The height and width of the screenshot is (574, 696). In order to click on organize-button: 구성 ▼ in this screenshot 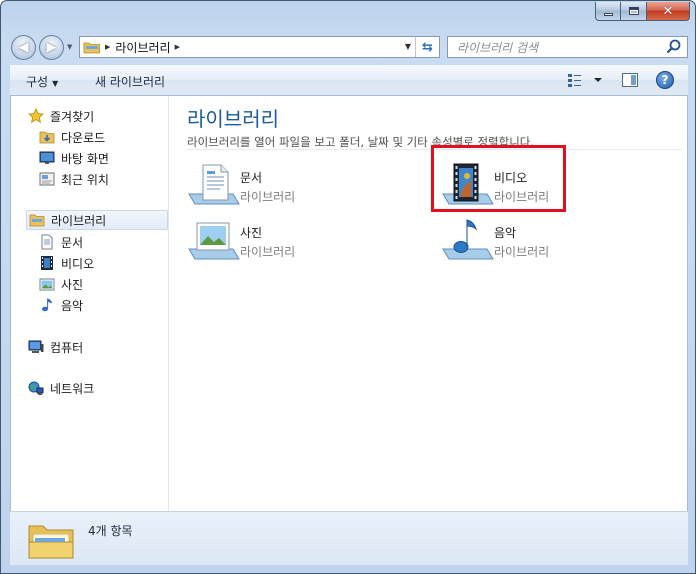, I will do `click(42, 81)`.